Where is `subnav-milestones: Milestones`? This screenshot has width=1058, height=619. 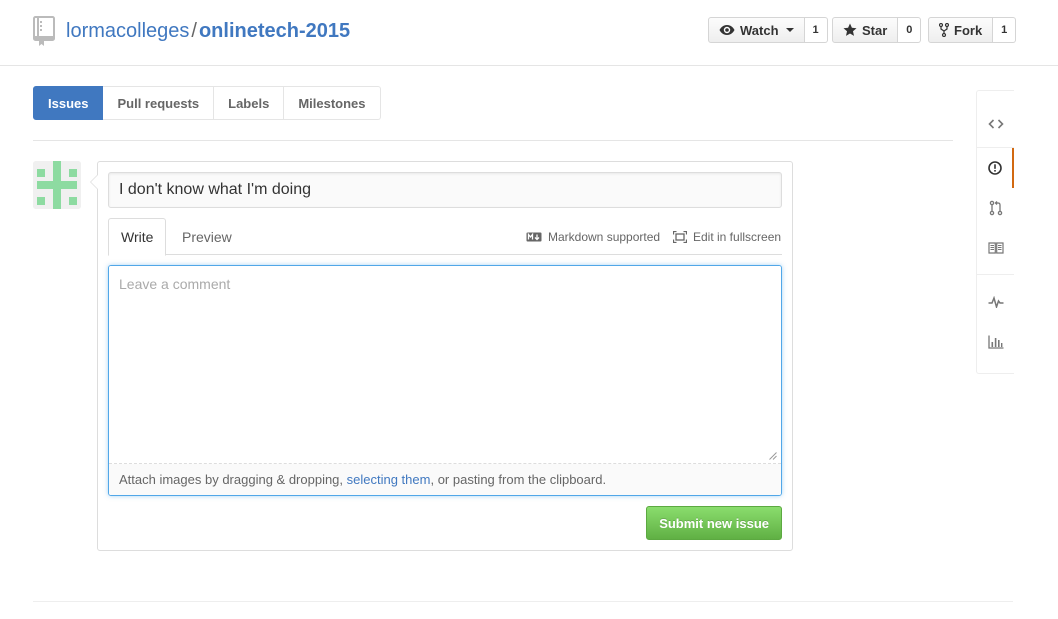
subnav-milestones: Milestones is located at coordinates (332, 103).